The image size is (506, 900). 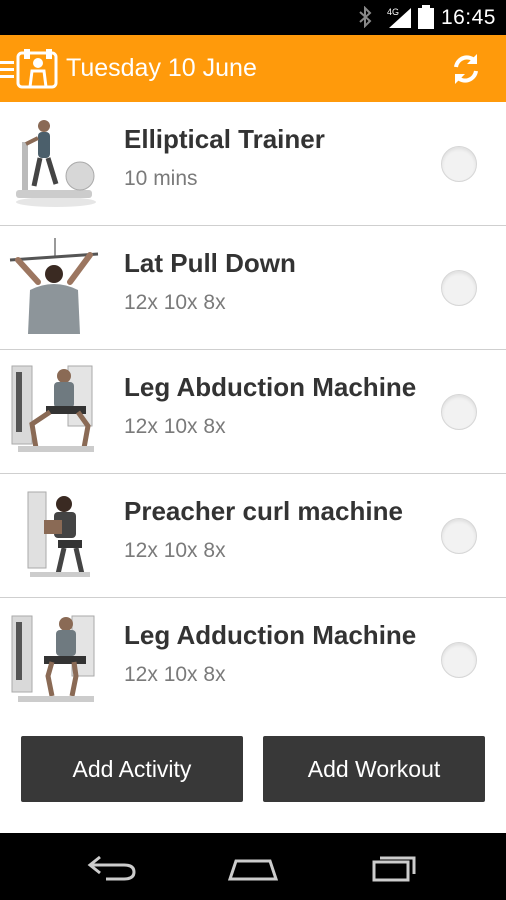 I want to click on home-icon, so click(x=253, y=868).